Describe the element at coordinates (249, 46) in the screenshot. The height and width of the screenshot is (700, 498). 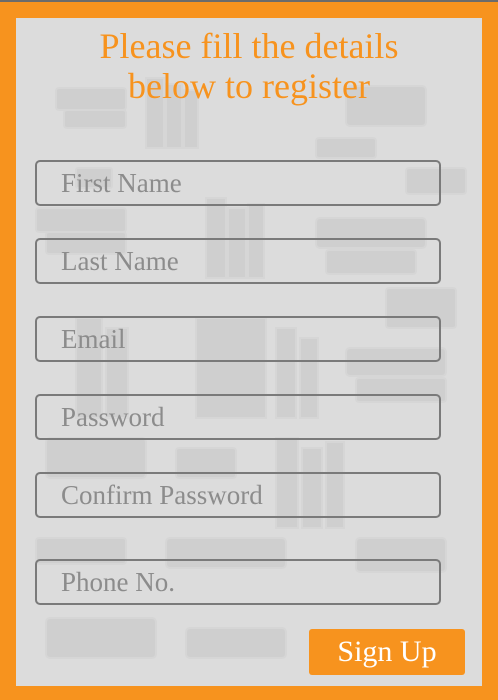
I see `title-line-1: Please fill the details` at that location.